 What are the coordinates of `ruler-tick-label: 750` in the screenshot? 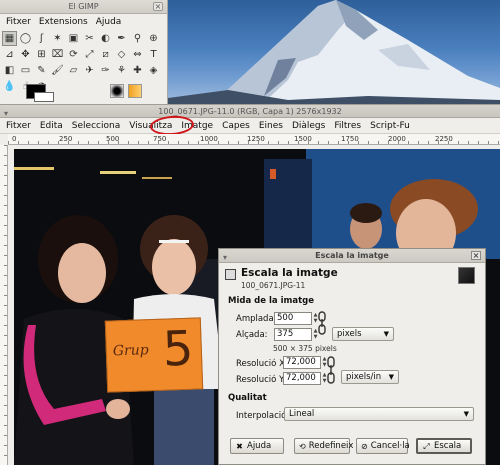 It's located at (160, 139).